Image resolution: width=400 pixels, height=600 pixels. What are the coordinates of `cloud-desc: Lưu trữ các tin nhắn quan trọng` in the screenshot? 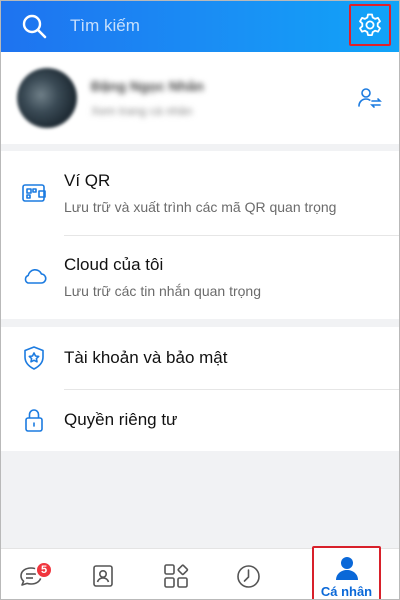 It's located at (162, 291).